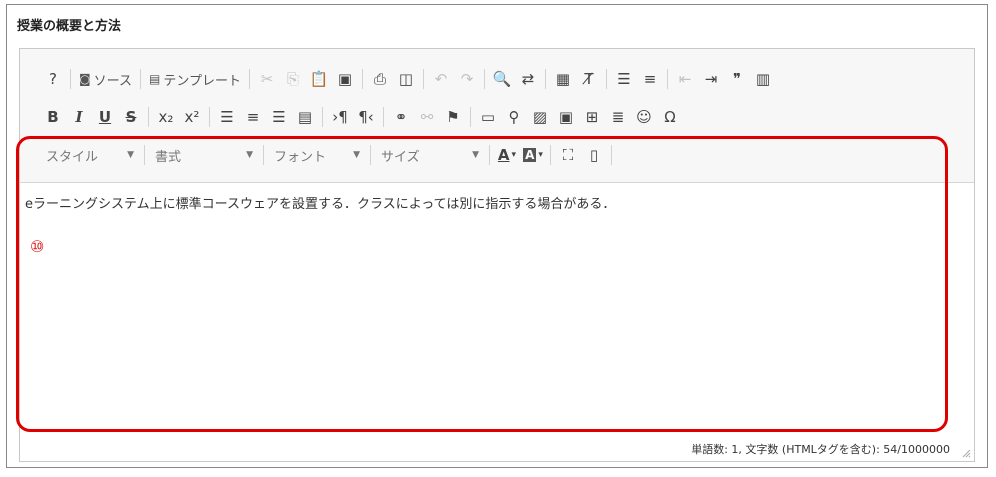 The width and height of the screenshot is (996, 477). I want to click on annotation-marker: ⑩, so click(37, 246).